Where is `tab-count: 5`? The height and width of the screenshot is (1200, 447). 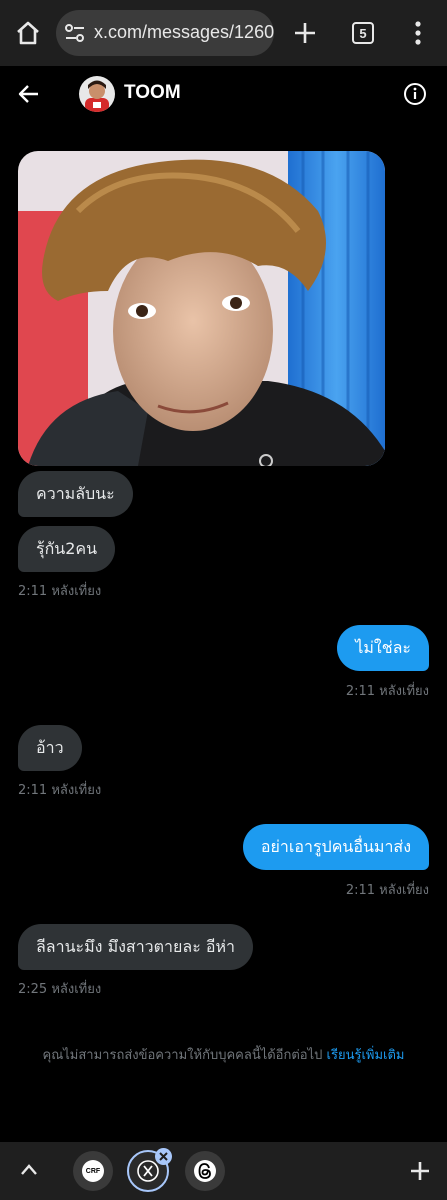
tab-count: 5 is located at coordinates (363, 33).